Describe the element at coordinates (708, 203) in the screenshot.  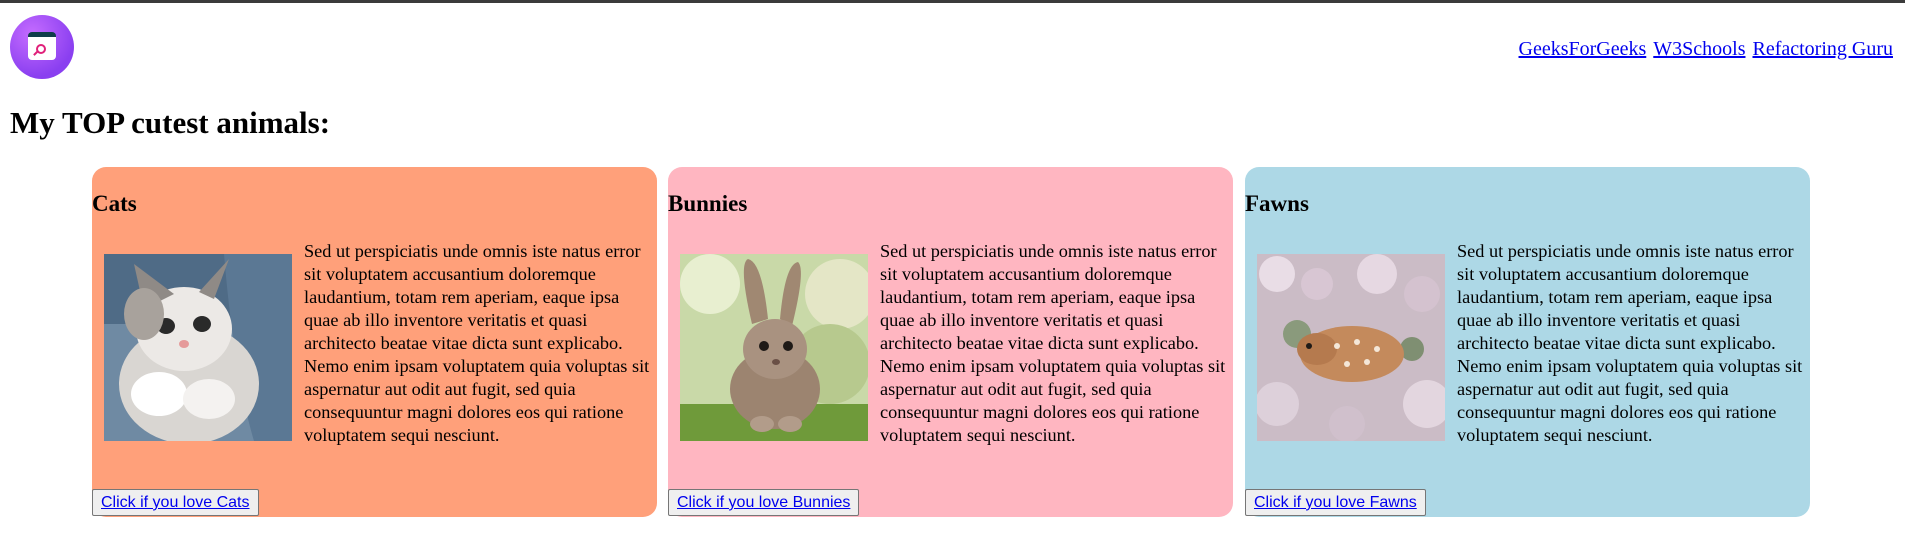
I see `card-title: Bunnies` at that location.